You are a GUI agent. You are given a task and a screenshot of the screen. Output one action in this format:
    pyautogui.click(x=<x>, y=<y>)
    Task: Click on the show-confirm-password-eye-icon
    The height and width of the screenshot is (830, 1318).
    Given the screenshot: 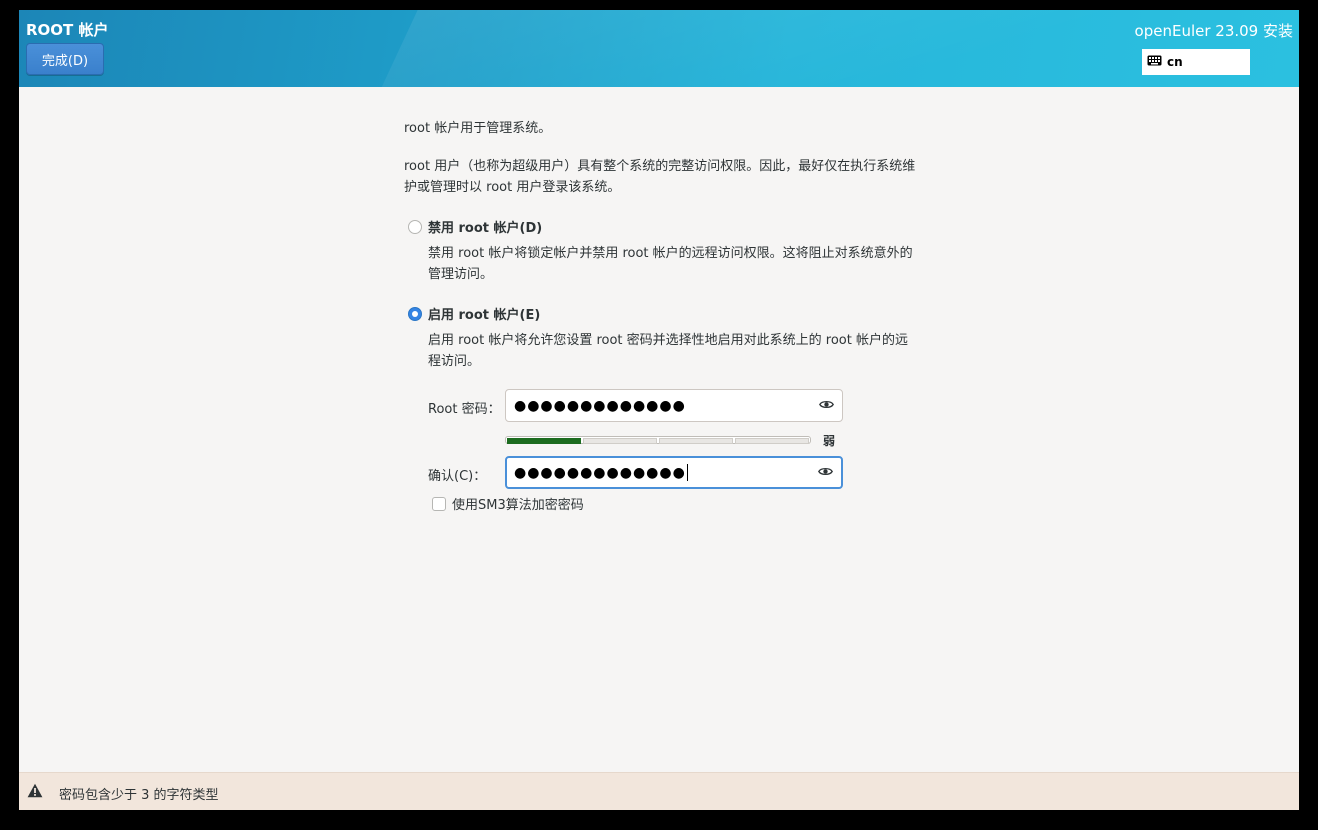 What is the action you would take?
    pyautogui.click(x=825, y=472)
    